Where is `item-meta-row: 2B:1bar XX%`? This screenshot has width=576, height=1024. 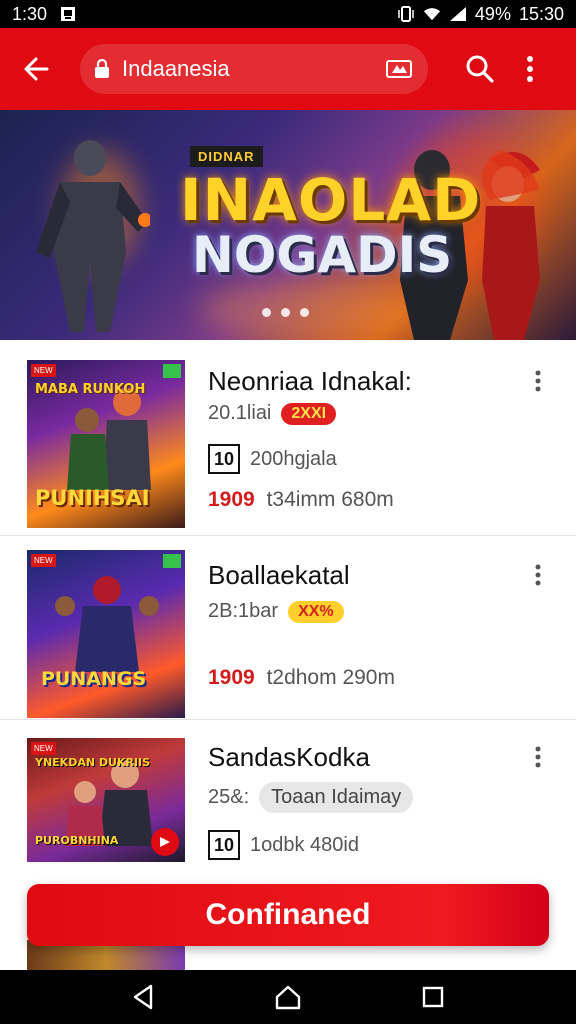 item-meta-row: 2B:1bar XX% is located at coordinates (276, 611).